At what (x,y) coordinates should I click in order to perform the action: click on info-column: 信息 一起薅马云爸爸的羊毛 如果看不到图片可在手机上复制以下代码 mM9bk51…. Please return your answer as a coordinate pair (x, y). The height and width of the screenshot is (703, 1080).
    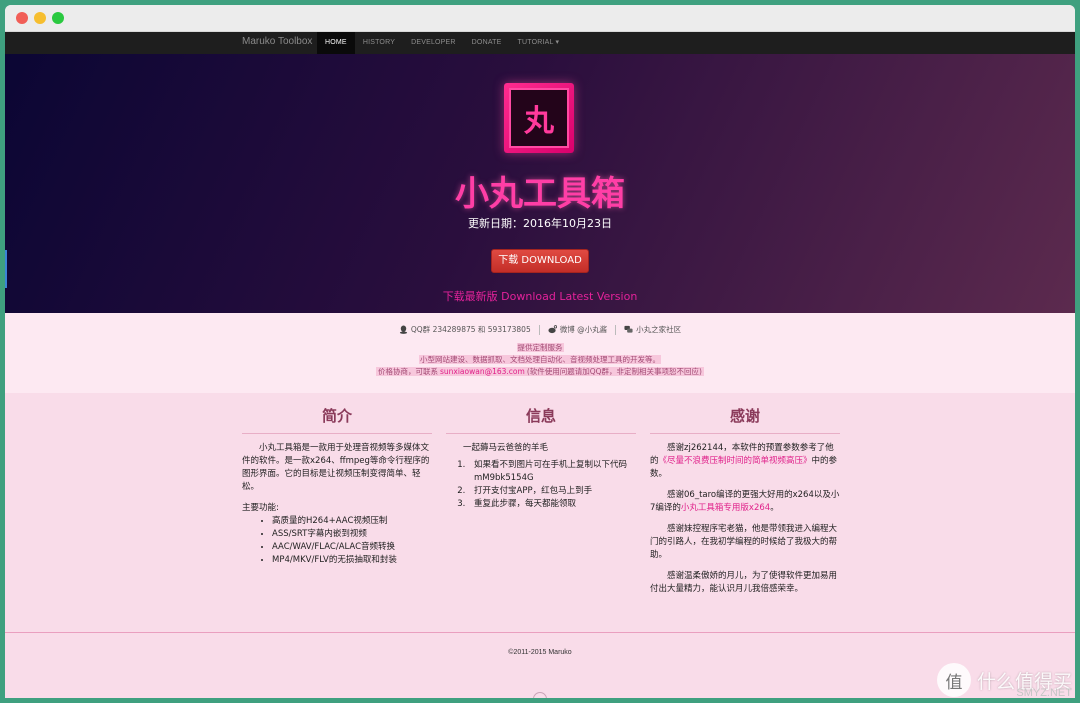
    Looking at the image, I should click on (541, 452).